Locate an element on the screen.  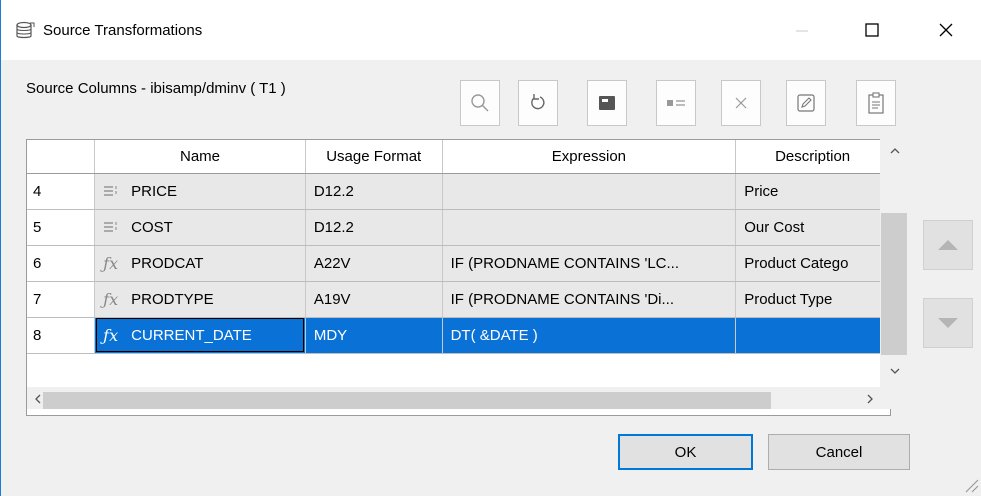
delete-button is located at coordinates (741, 103).